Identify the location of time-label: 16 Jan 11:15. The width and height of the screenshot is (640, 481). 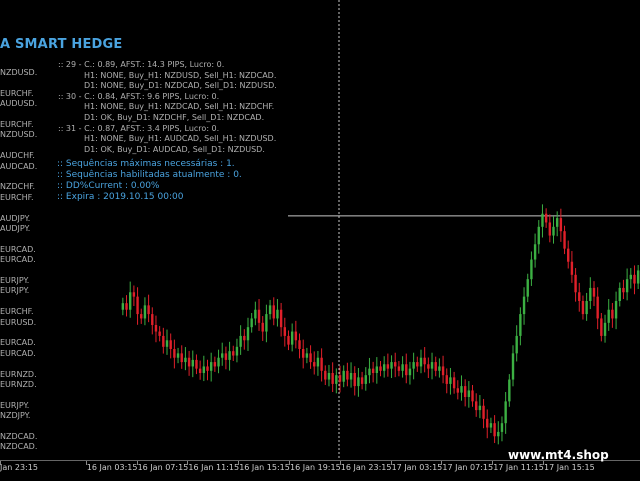
(214, 467).